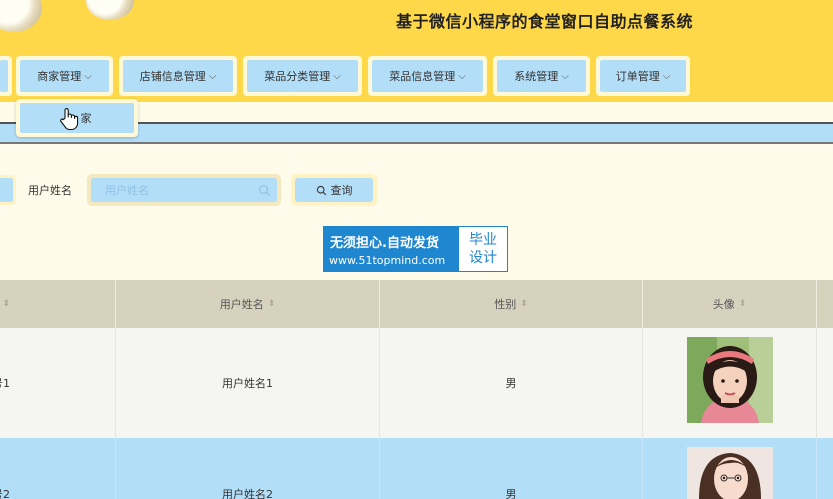  I want to click on dropdown-item-label: 家, so click(86, 118).